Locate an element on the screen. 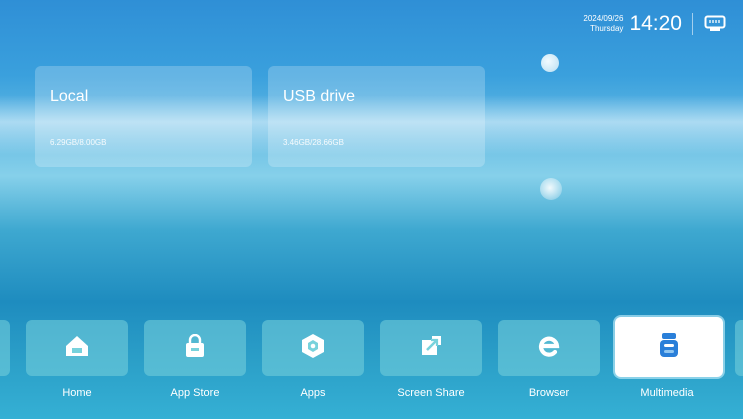 The height and width of the screenshot is (419, 743). dock-label-multimedia: Multimedia is located at coordinates (667, 393).